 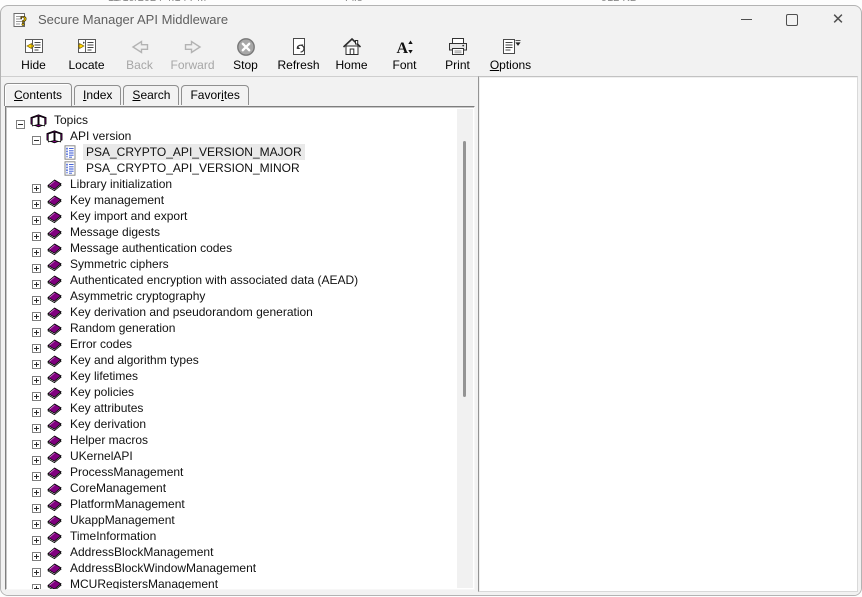 What do you see at coordinates (404, 53) in the screenshot?
I see `font-button: A Font` at bounding box center [404, 53].